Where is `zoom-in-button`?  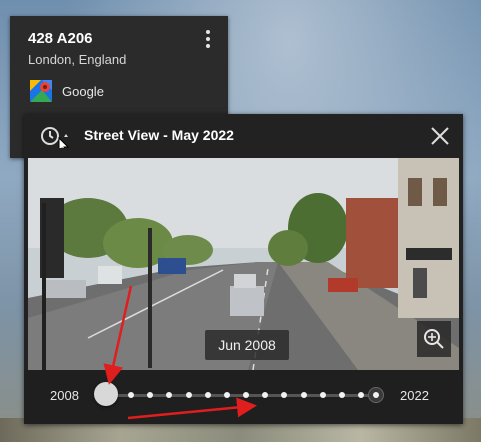 zoom-in-button is located at coordinates (434, 339).